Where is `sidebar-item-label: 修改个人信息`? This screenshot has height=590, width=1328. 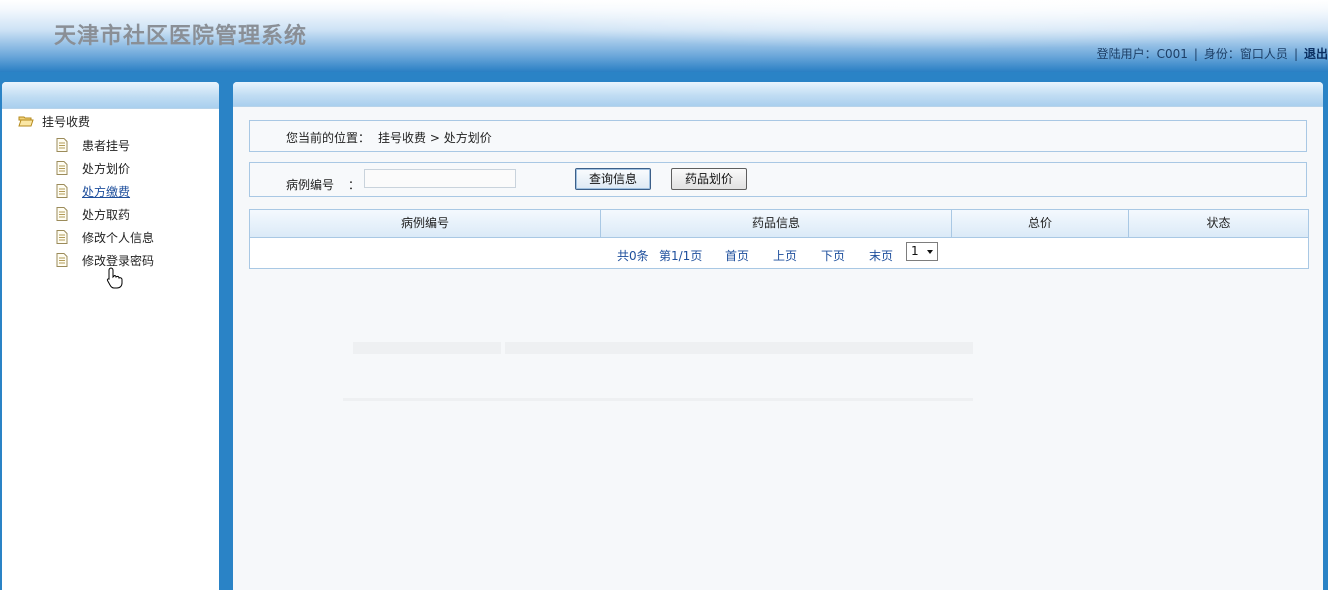 sidebar-item-label: 修改个人信息 is located at coordinates (118, 237).